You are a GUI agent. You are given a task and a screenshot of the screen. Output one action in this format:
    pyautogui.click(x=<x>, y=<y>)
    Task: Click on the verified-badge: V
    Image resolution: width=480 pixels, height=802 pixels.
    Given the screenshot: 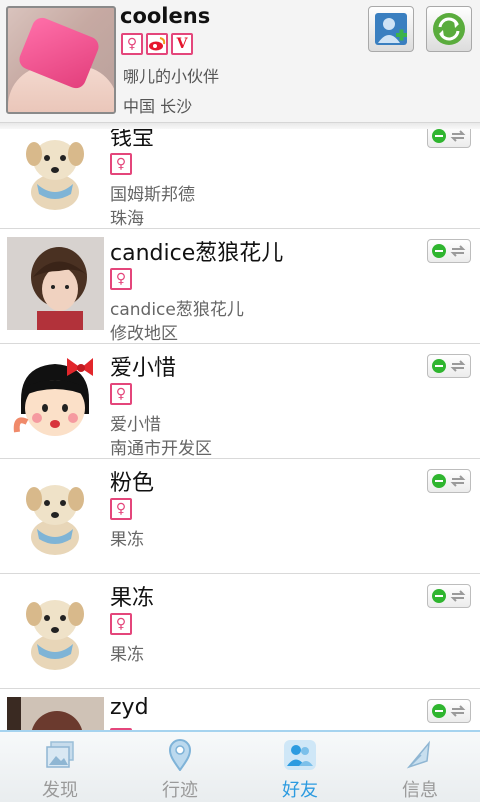 What is the action you would take?
    pyautogui.click(x=182, y=44)
    